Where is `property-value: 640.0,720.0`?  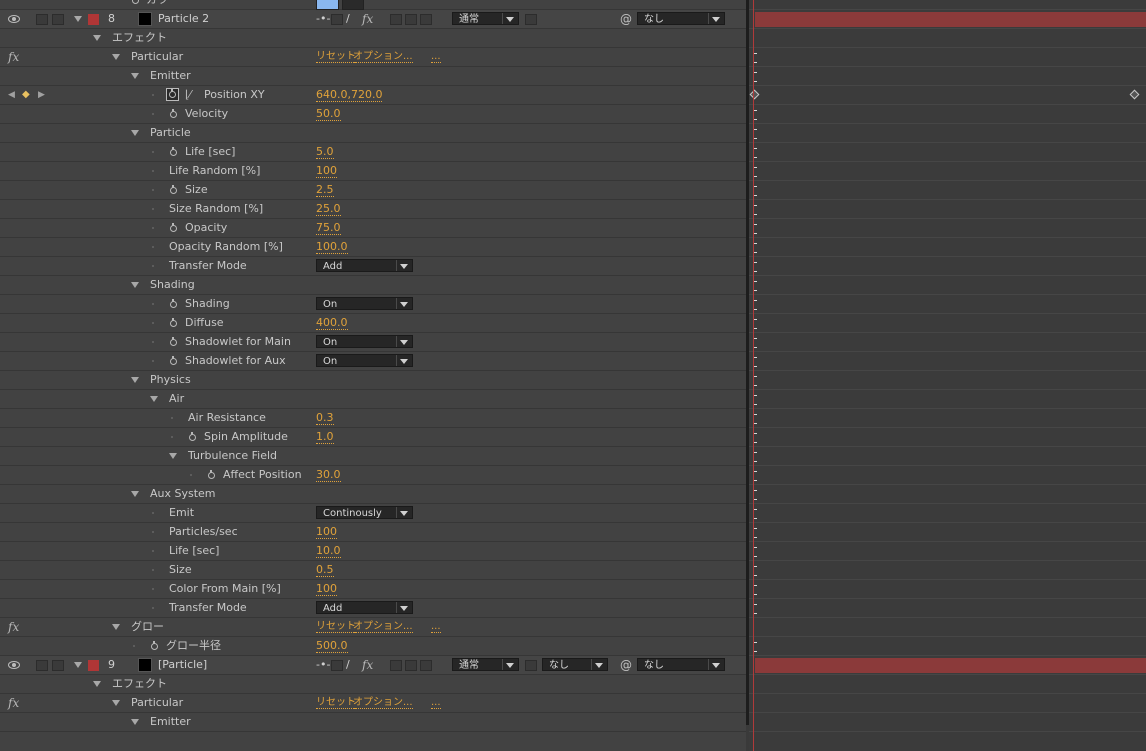
property-value: 640.0,720.0 is located at coordinates (349, 95).